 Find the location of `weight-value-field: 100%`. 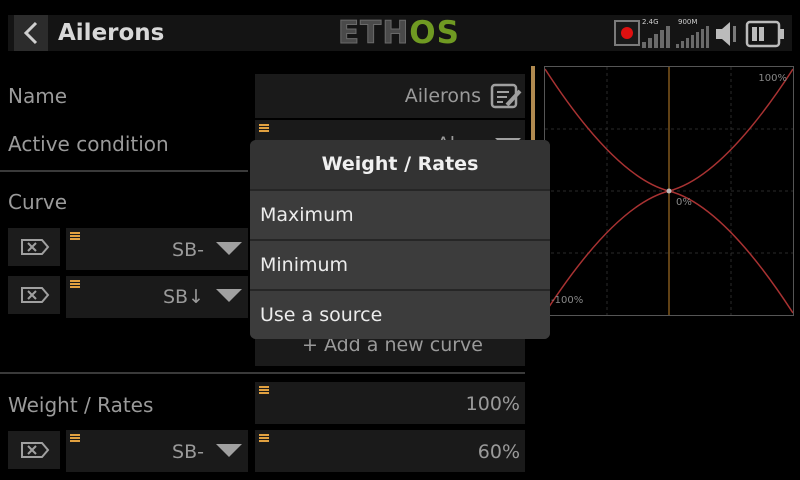

weight-value-field: 100% is located at coordinates (390, 403).